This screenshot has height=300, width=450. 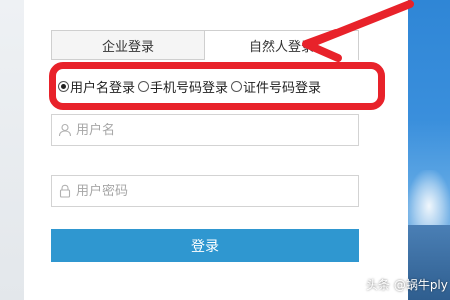 I want to click on username-field, so click(x=205, y=130).